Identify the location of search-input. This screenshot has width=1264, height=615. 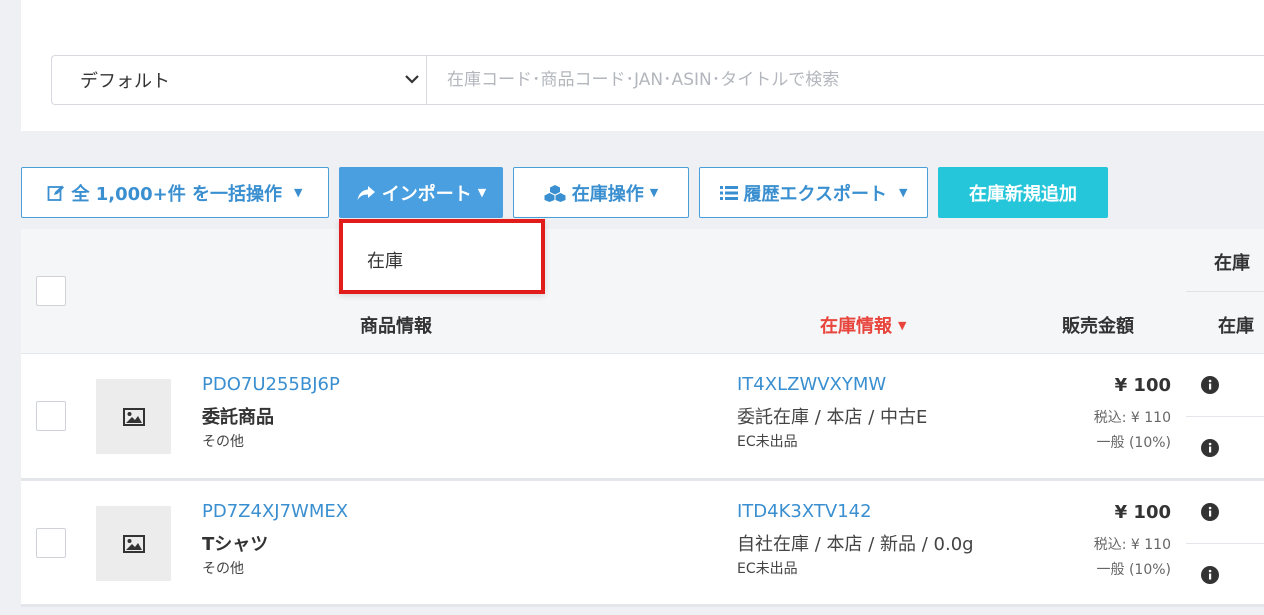
(845, 80).